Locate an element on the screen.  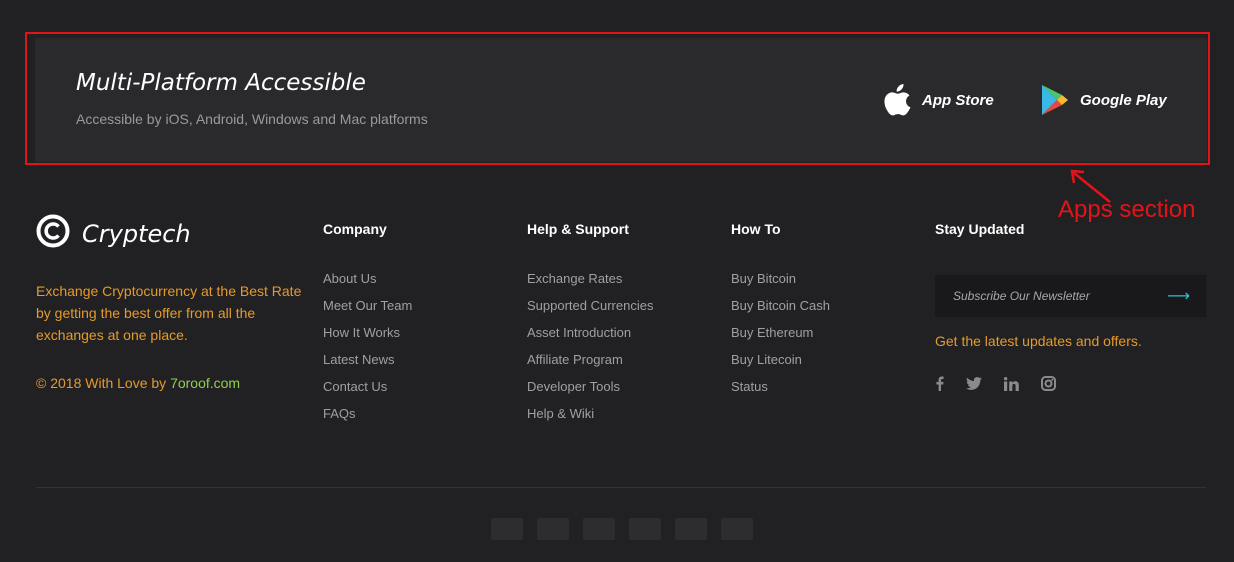
instagram-icon is located at coordinates (1048, 386).